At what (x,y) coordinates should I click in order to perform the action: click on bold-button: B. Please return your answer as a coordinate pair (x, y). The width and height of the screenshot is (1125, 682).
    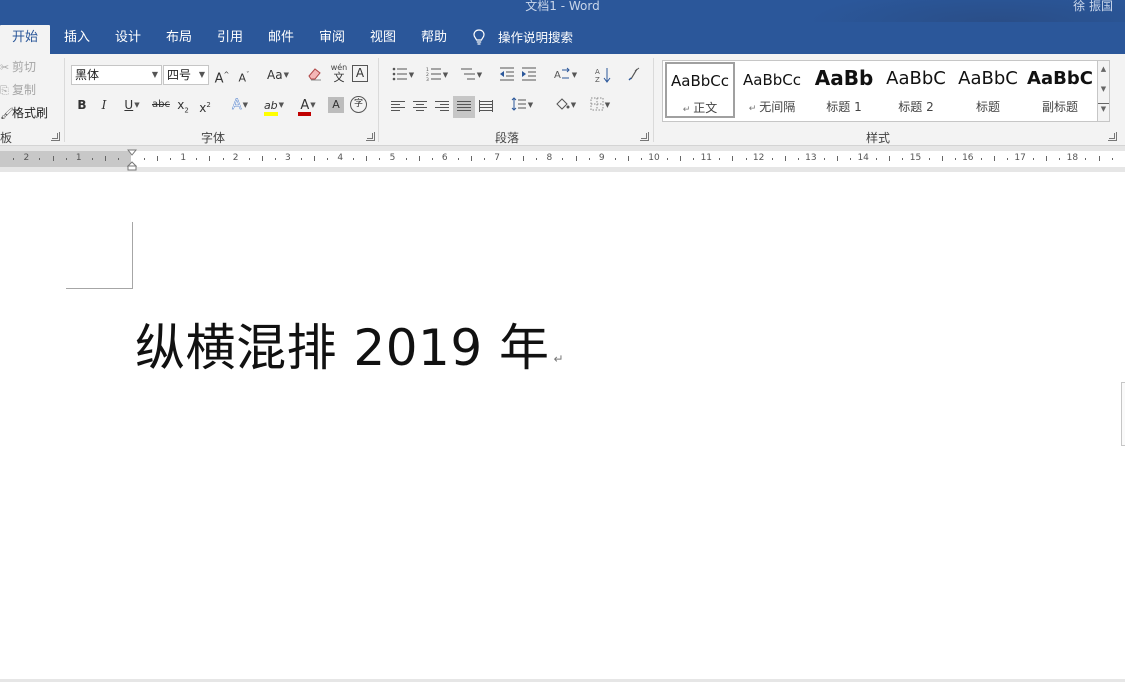
    Looking at the image, I should click on (82, 105).